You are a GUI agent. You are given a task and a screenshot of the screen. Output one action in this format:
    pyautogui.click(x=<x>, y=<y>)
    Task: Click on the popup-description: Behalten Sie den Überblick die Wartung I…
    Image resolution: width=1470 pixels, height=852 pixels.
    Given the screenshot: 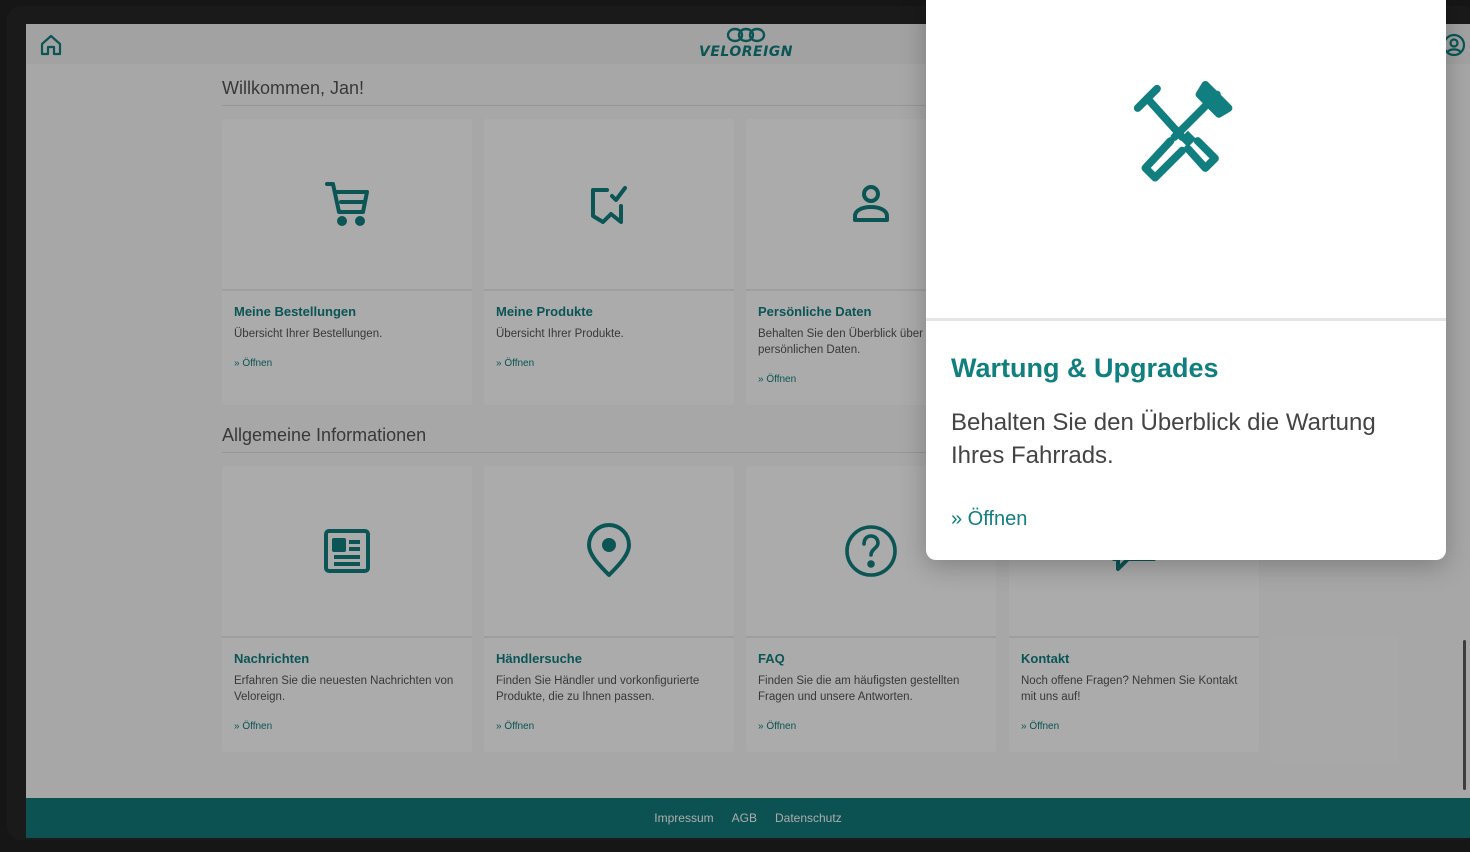 What is the action you would take?
    pyautogui.click(x=1163, y=439)
    